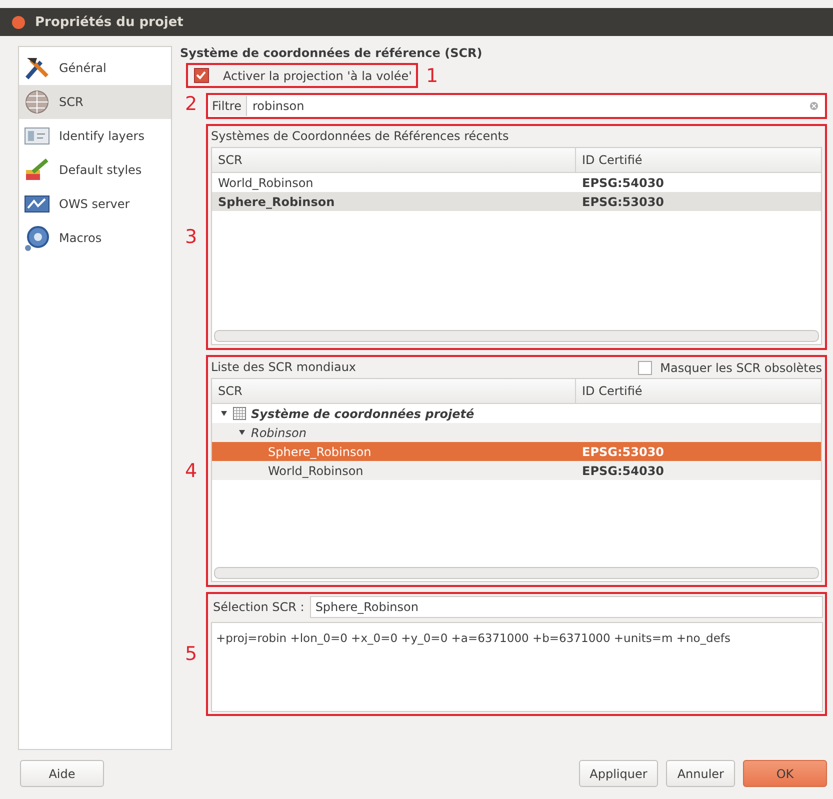  I want to click on annotation-number: 5, so click(191, 654).